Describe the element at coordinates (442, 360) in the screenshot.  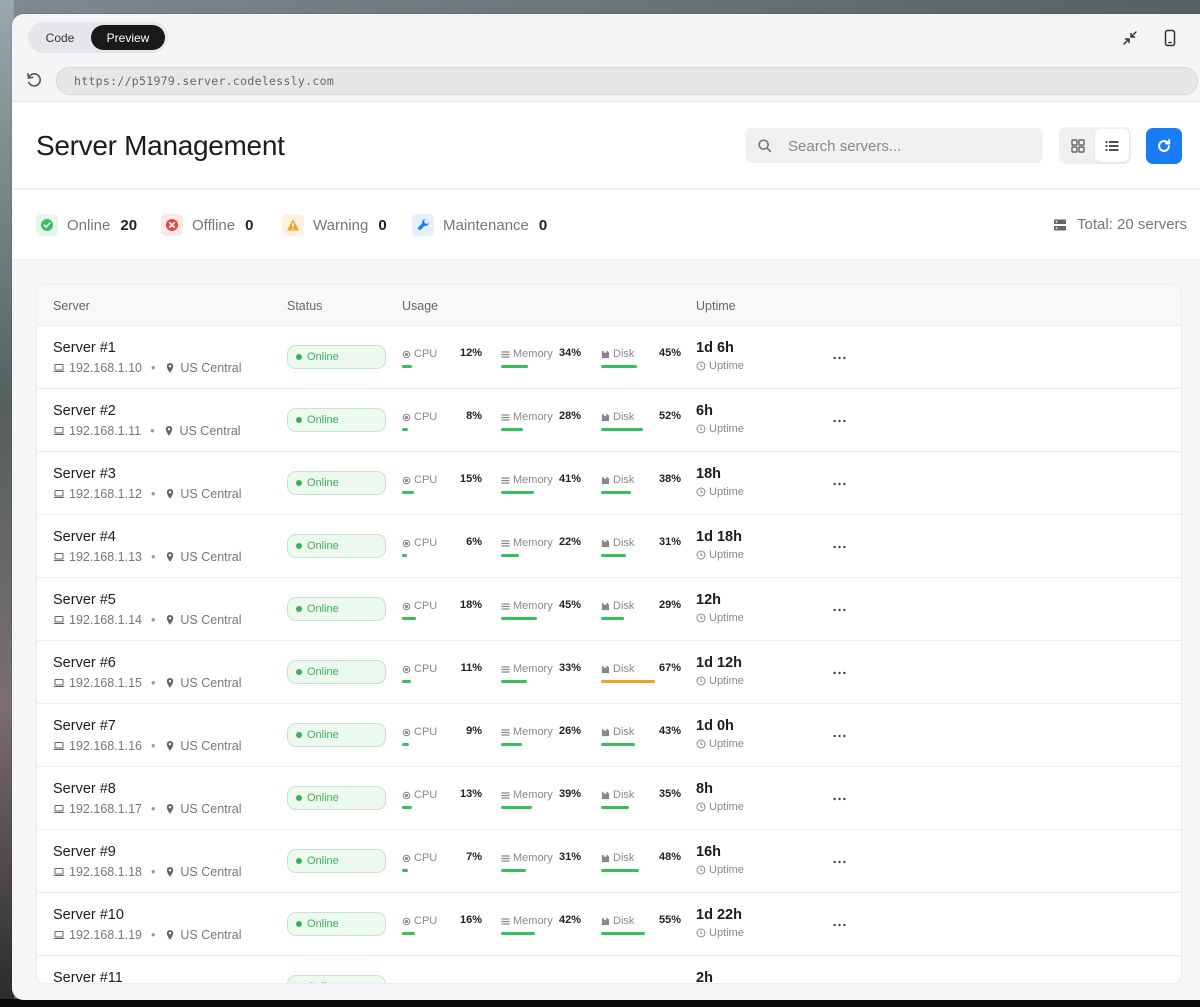
I see `cpu-usage: CPU 12%` at that location.